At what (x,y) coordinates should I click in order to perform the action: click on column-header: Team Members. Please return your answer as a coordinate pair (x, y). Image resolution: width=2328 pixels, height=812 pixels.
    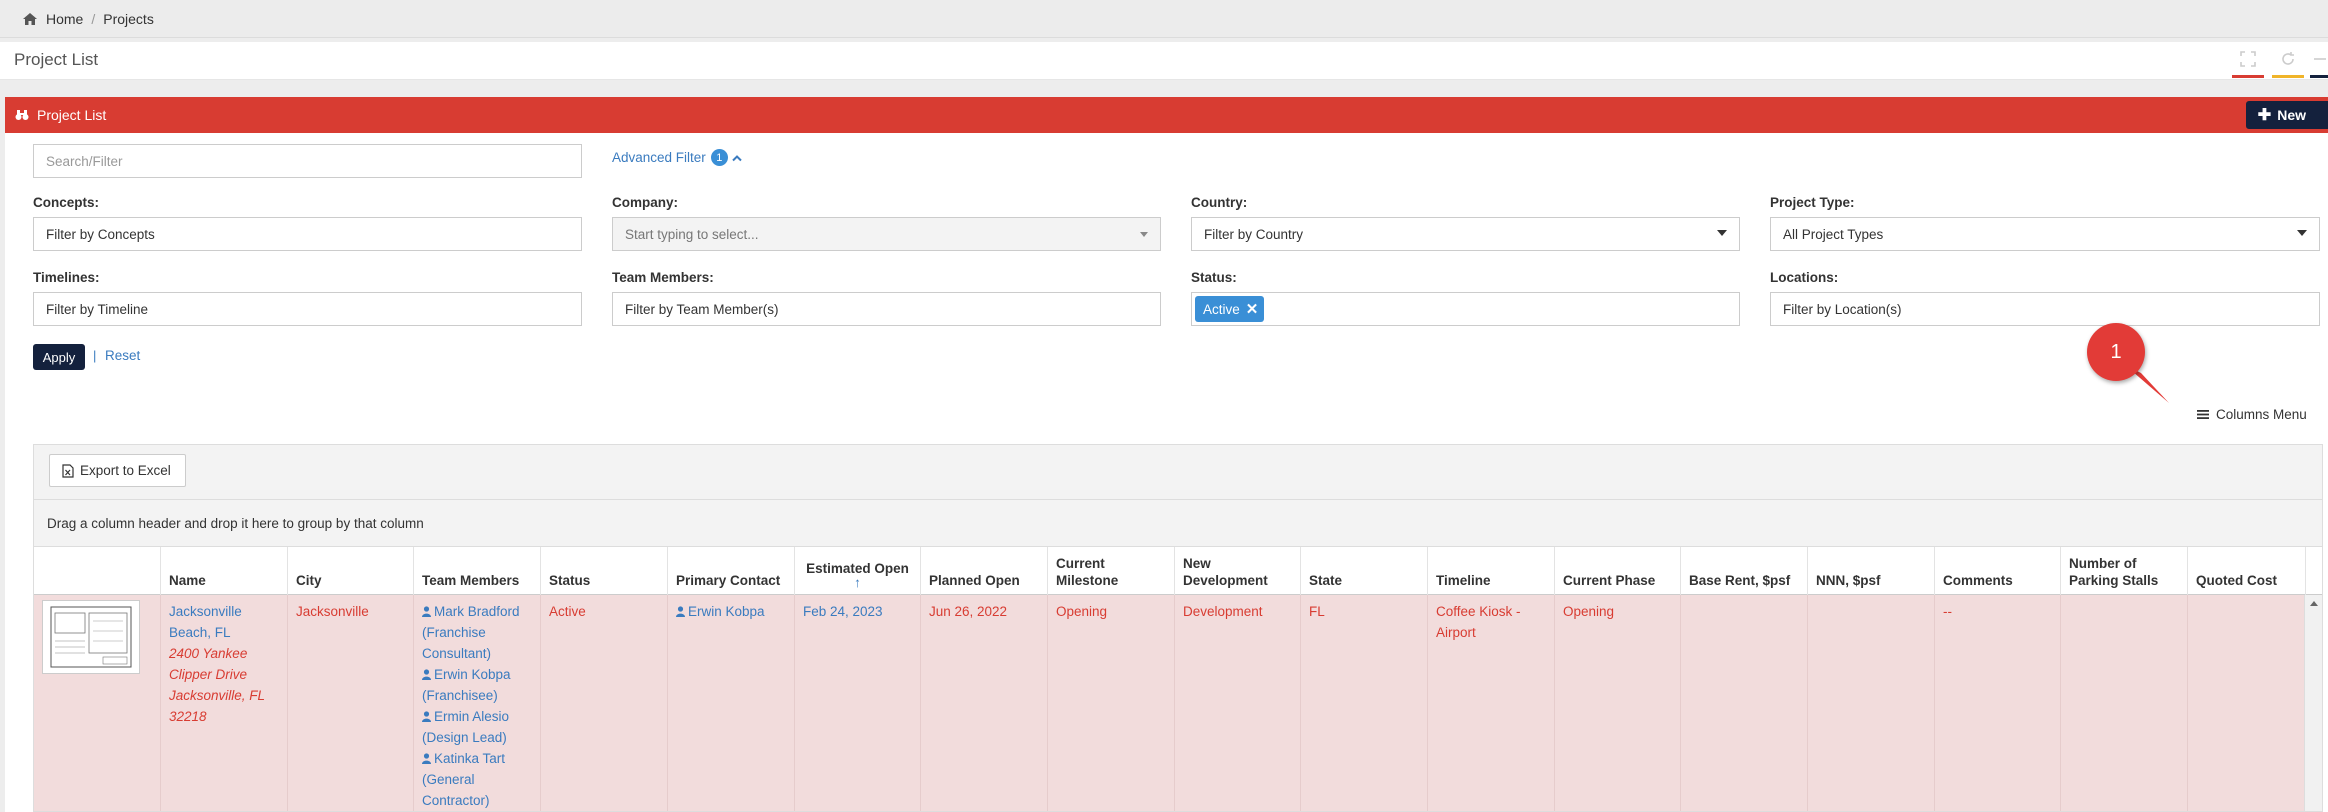
    Looking at the image, I should click on (477, 571).